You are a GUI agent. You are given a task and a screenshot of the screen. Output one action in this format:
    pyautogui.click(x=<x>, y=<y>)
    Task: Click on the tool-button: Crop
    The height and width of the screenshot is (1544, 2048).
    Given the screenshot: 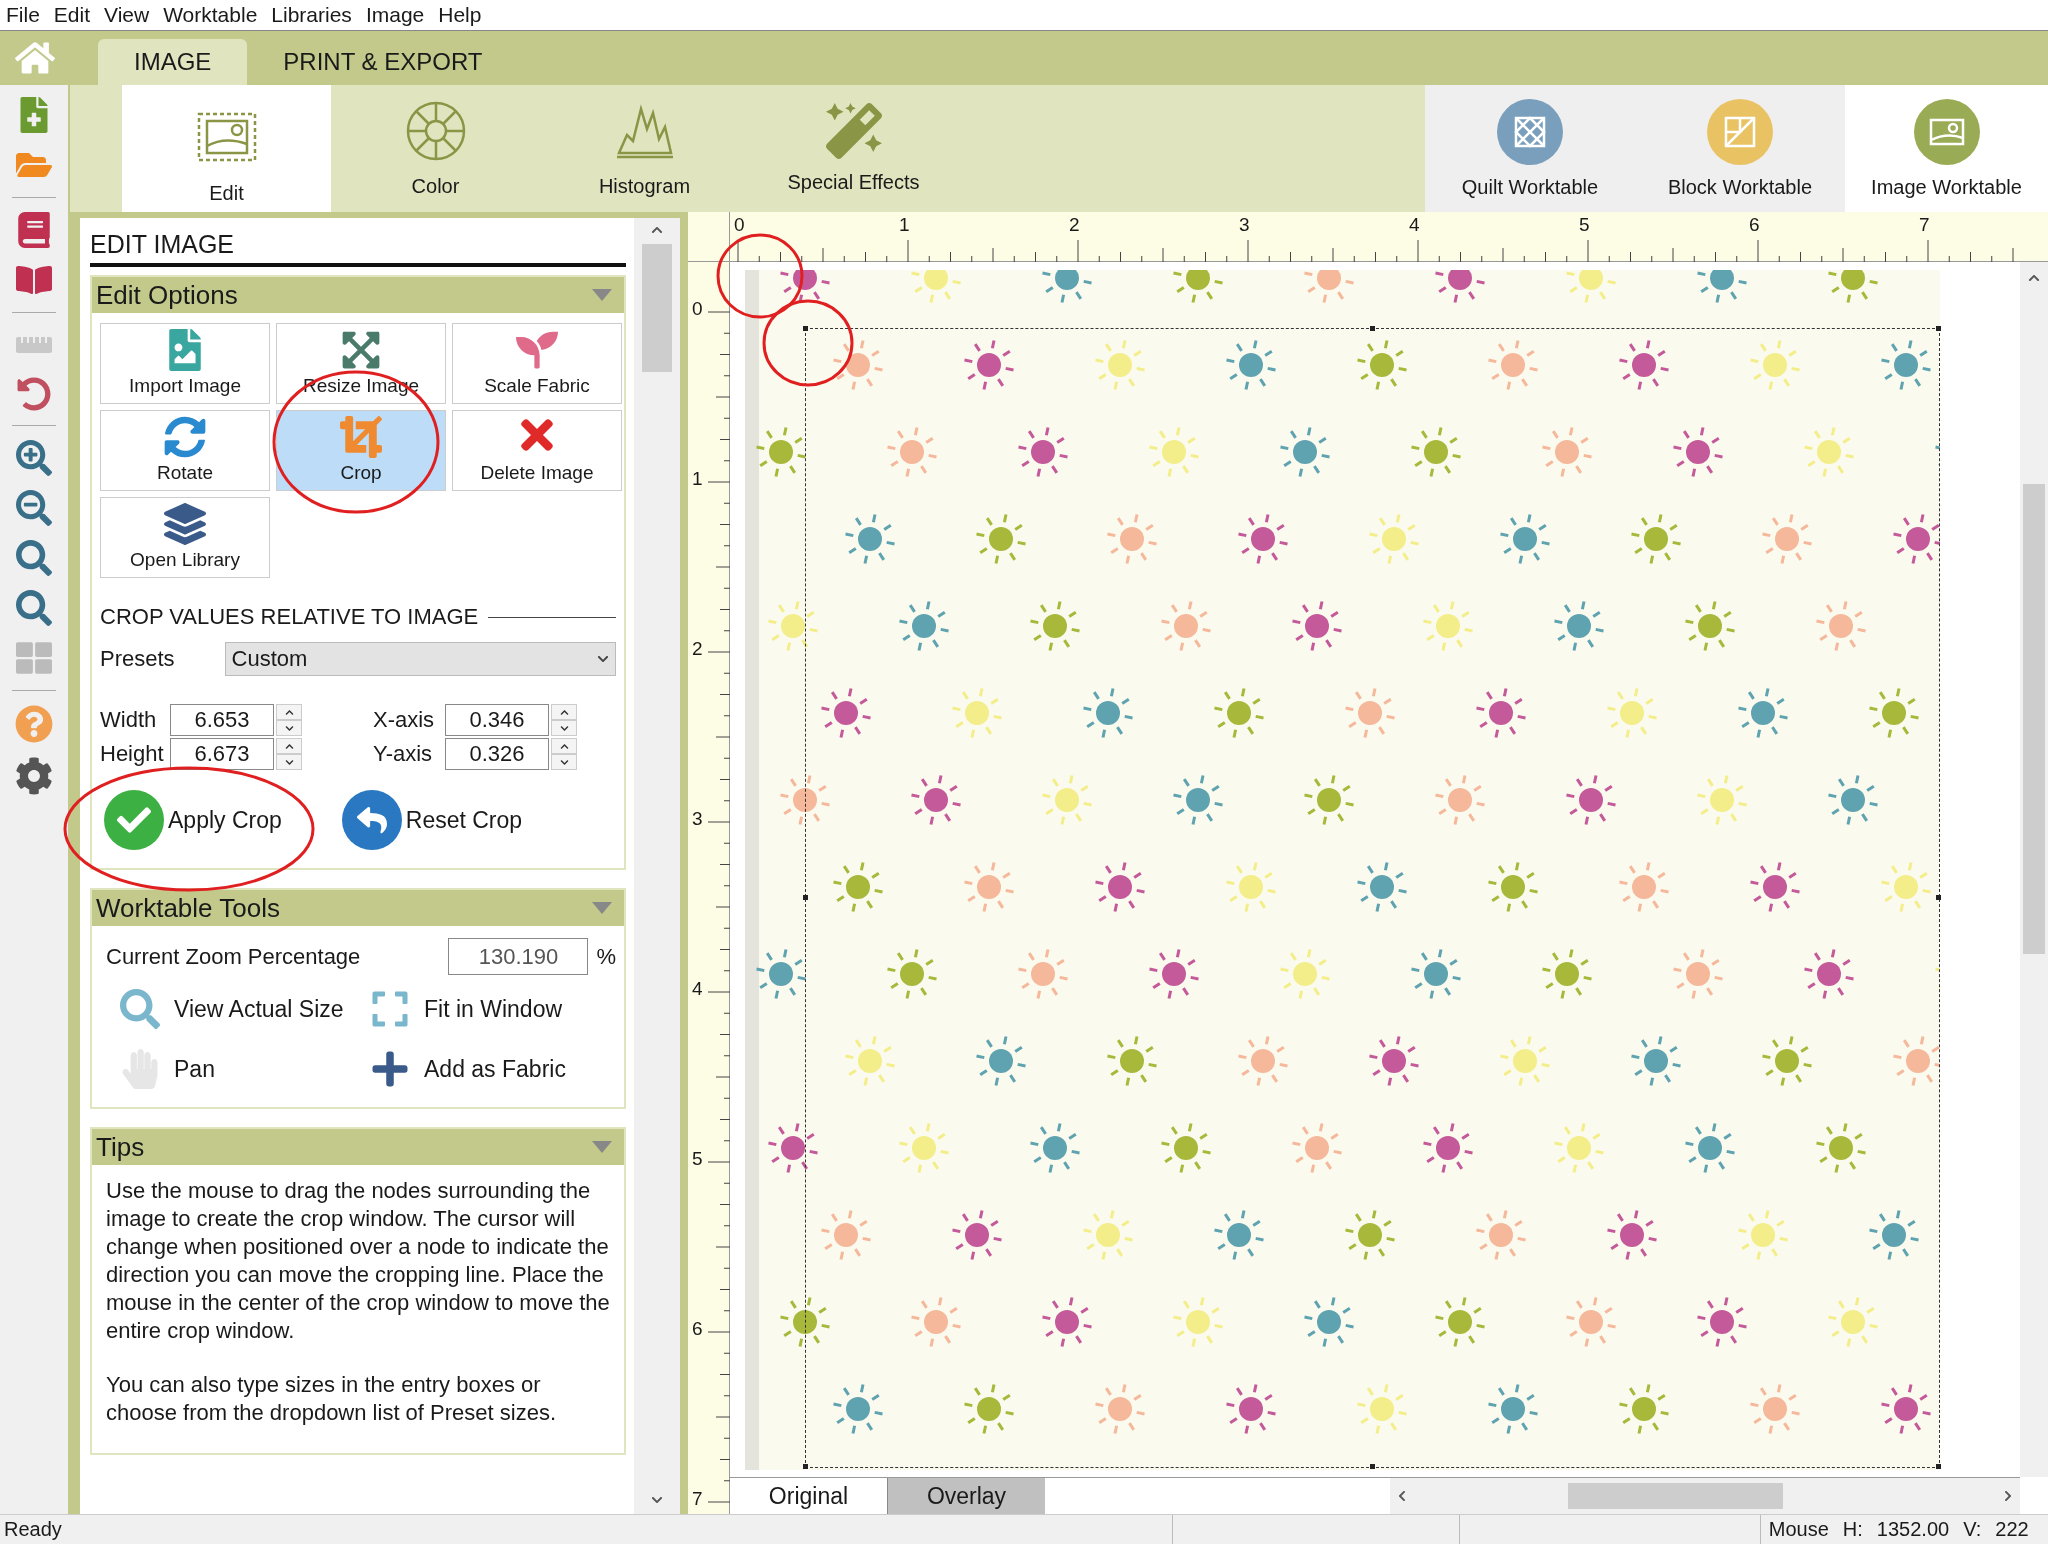 What is the action you would take?
    pyautogui.click(x=361, y=450)
    